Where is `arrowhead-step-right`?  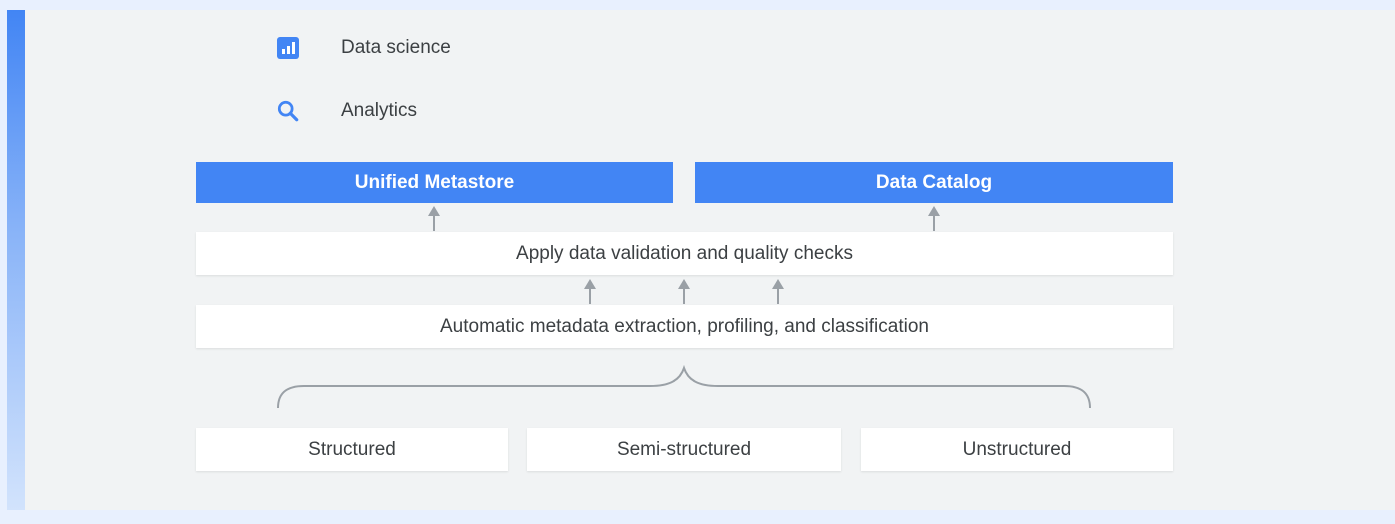 arrowhead-step-right is located at coordinates (778, 284).